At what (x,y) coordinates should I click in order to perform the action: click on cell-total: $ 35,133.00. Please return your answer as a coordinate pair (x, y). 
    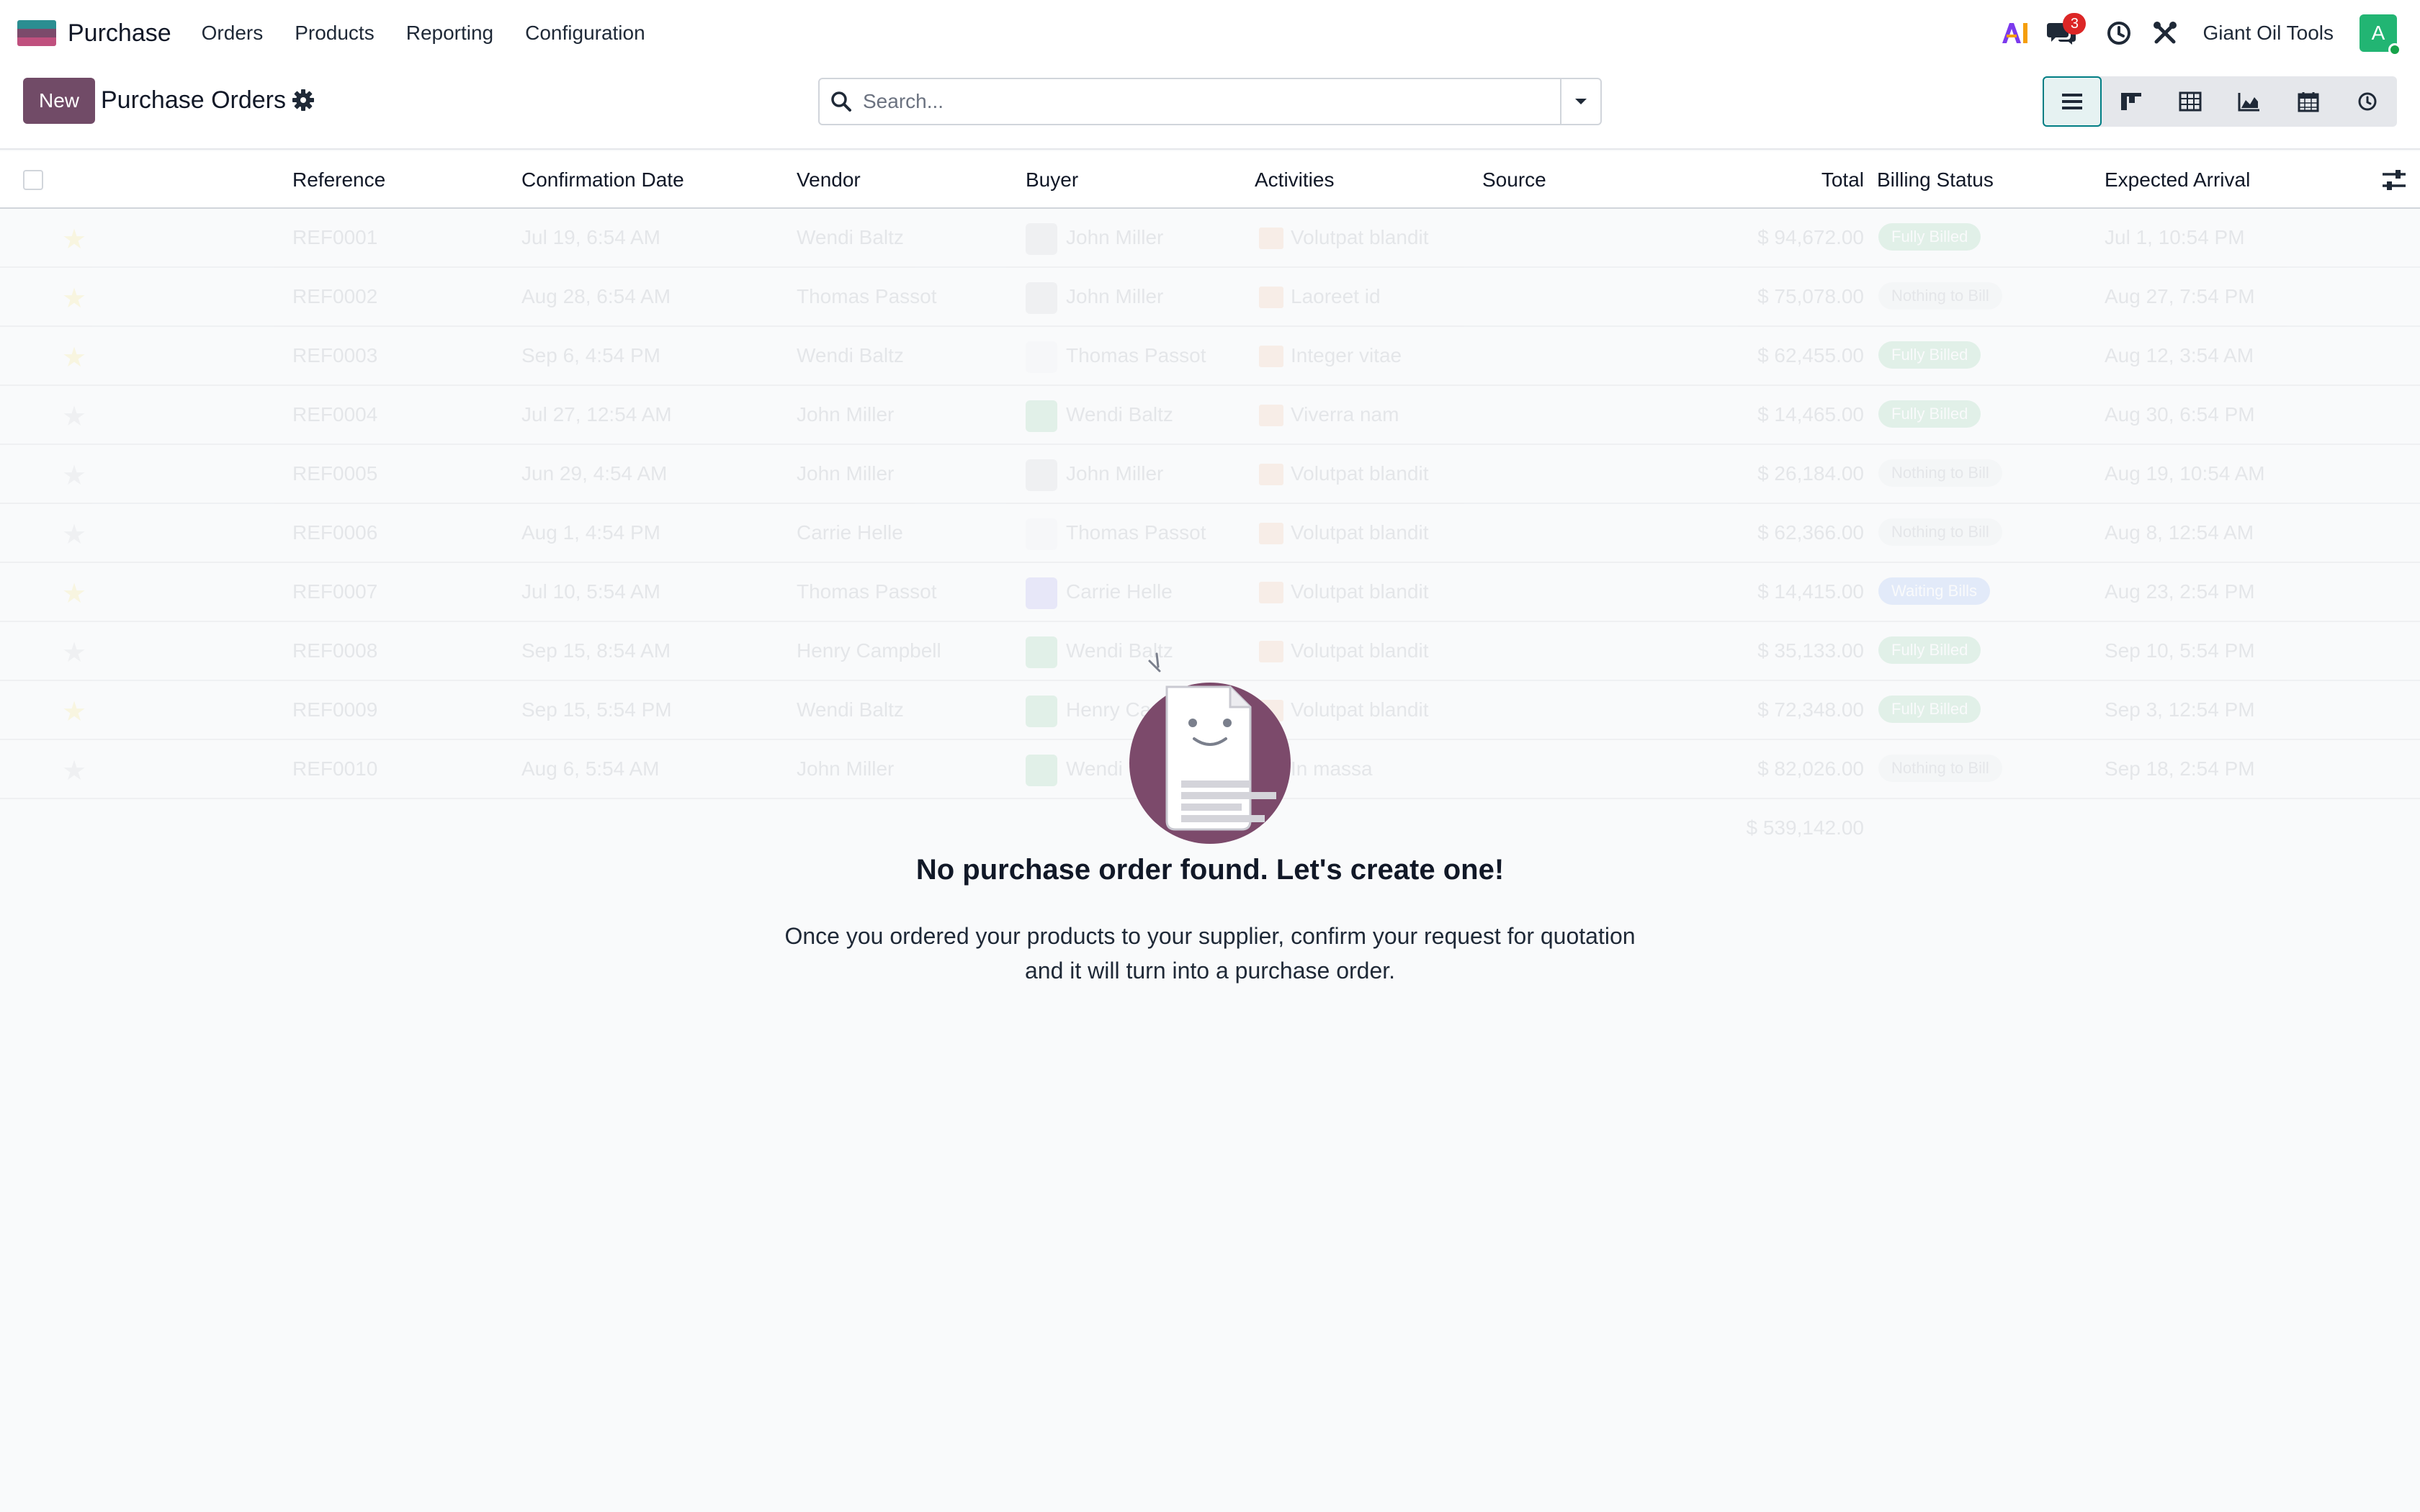
    Looking at the image, I should click on (1811, 650).